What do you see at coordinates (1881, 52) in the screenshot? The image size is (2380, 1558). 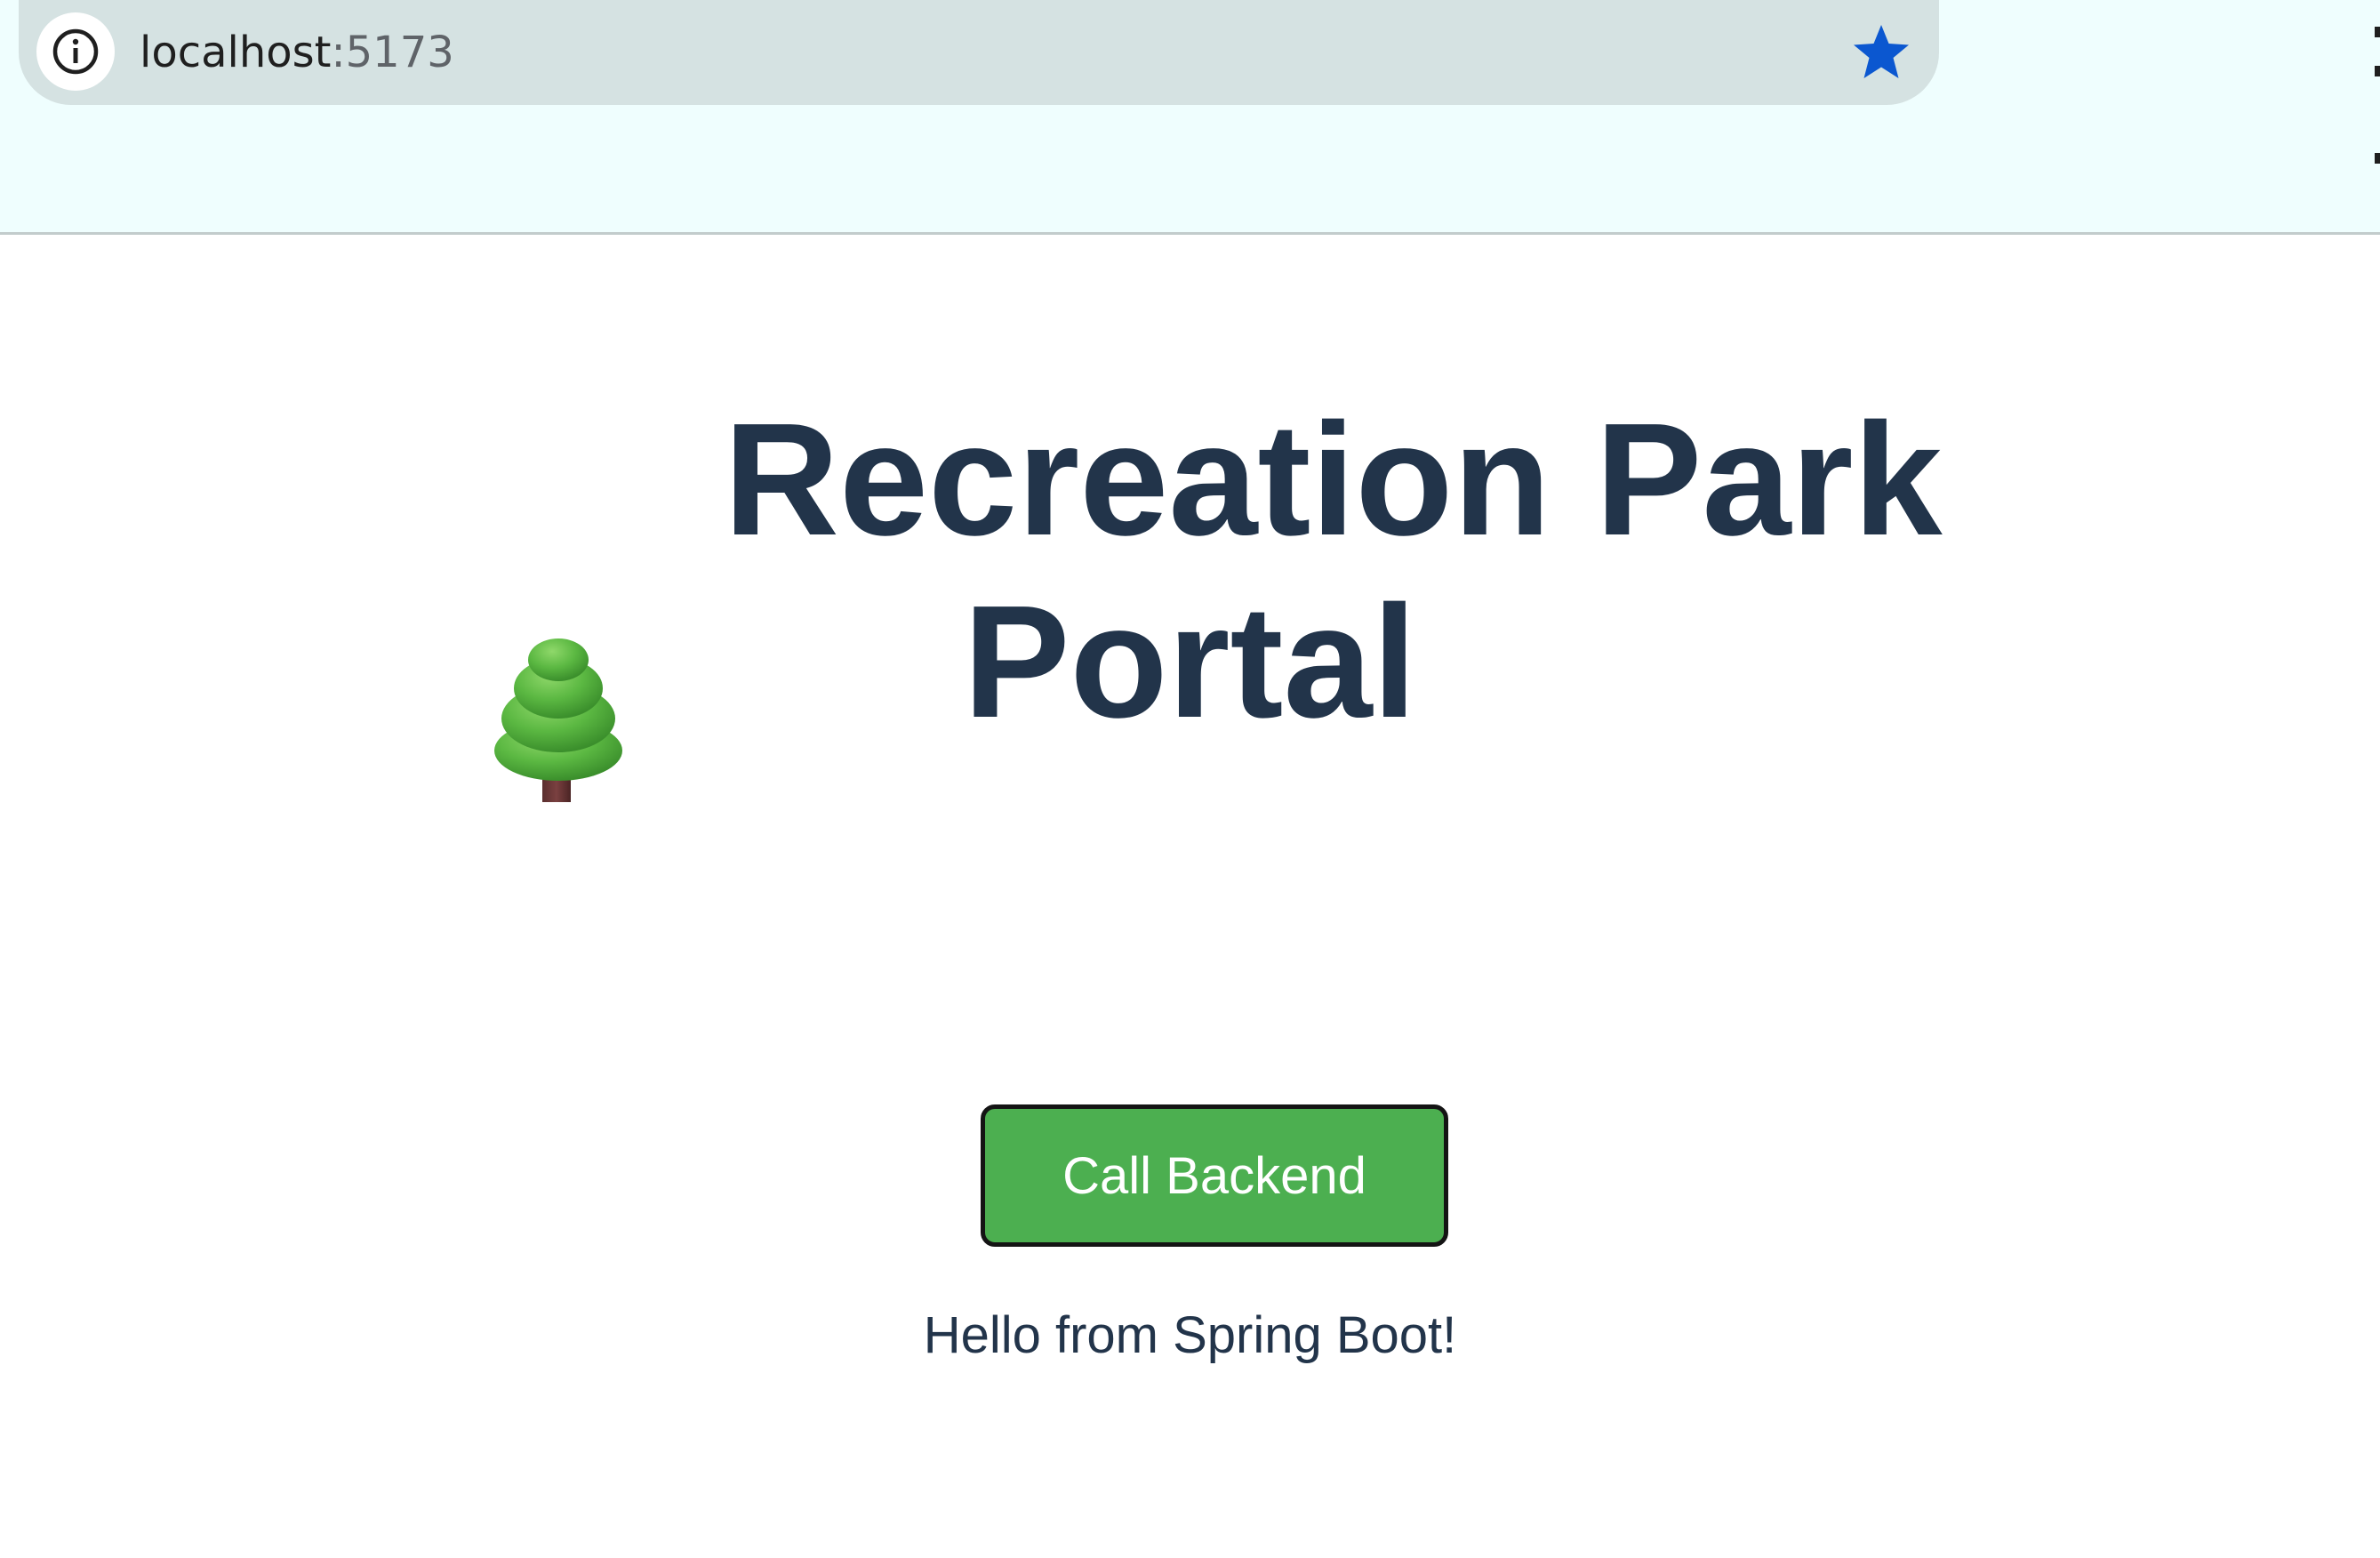 I see `star-icon` at bounding box center [1881, 52].